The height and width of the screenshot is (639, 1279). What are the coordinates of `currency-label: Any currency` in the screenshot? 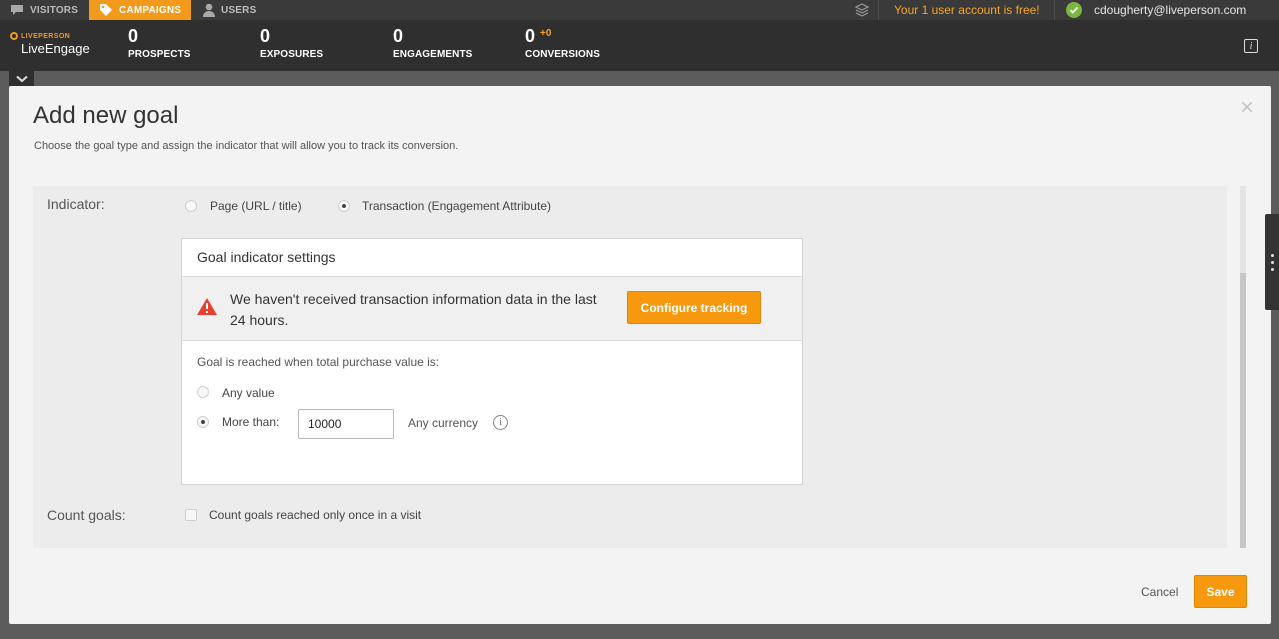 It's located at (443, 423).